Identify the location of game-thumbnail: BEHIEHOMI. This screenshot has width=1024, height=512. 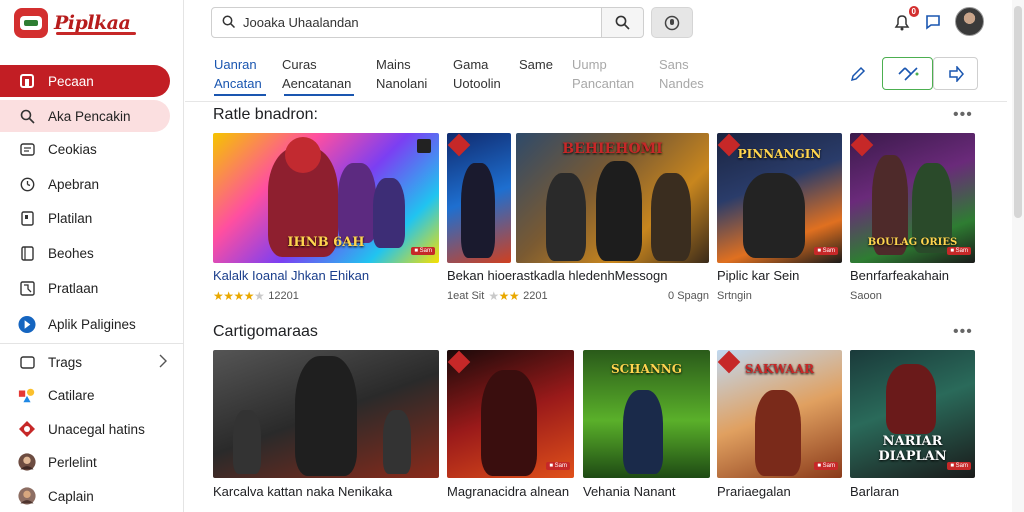
(612, 198).